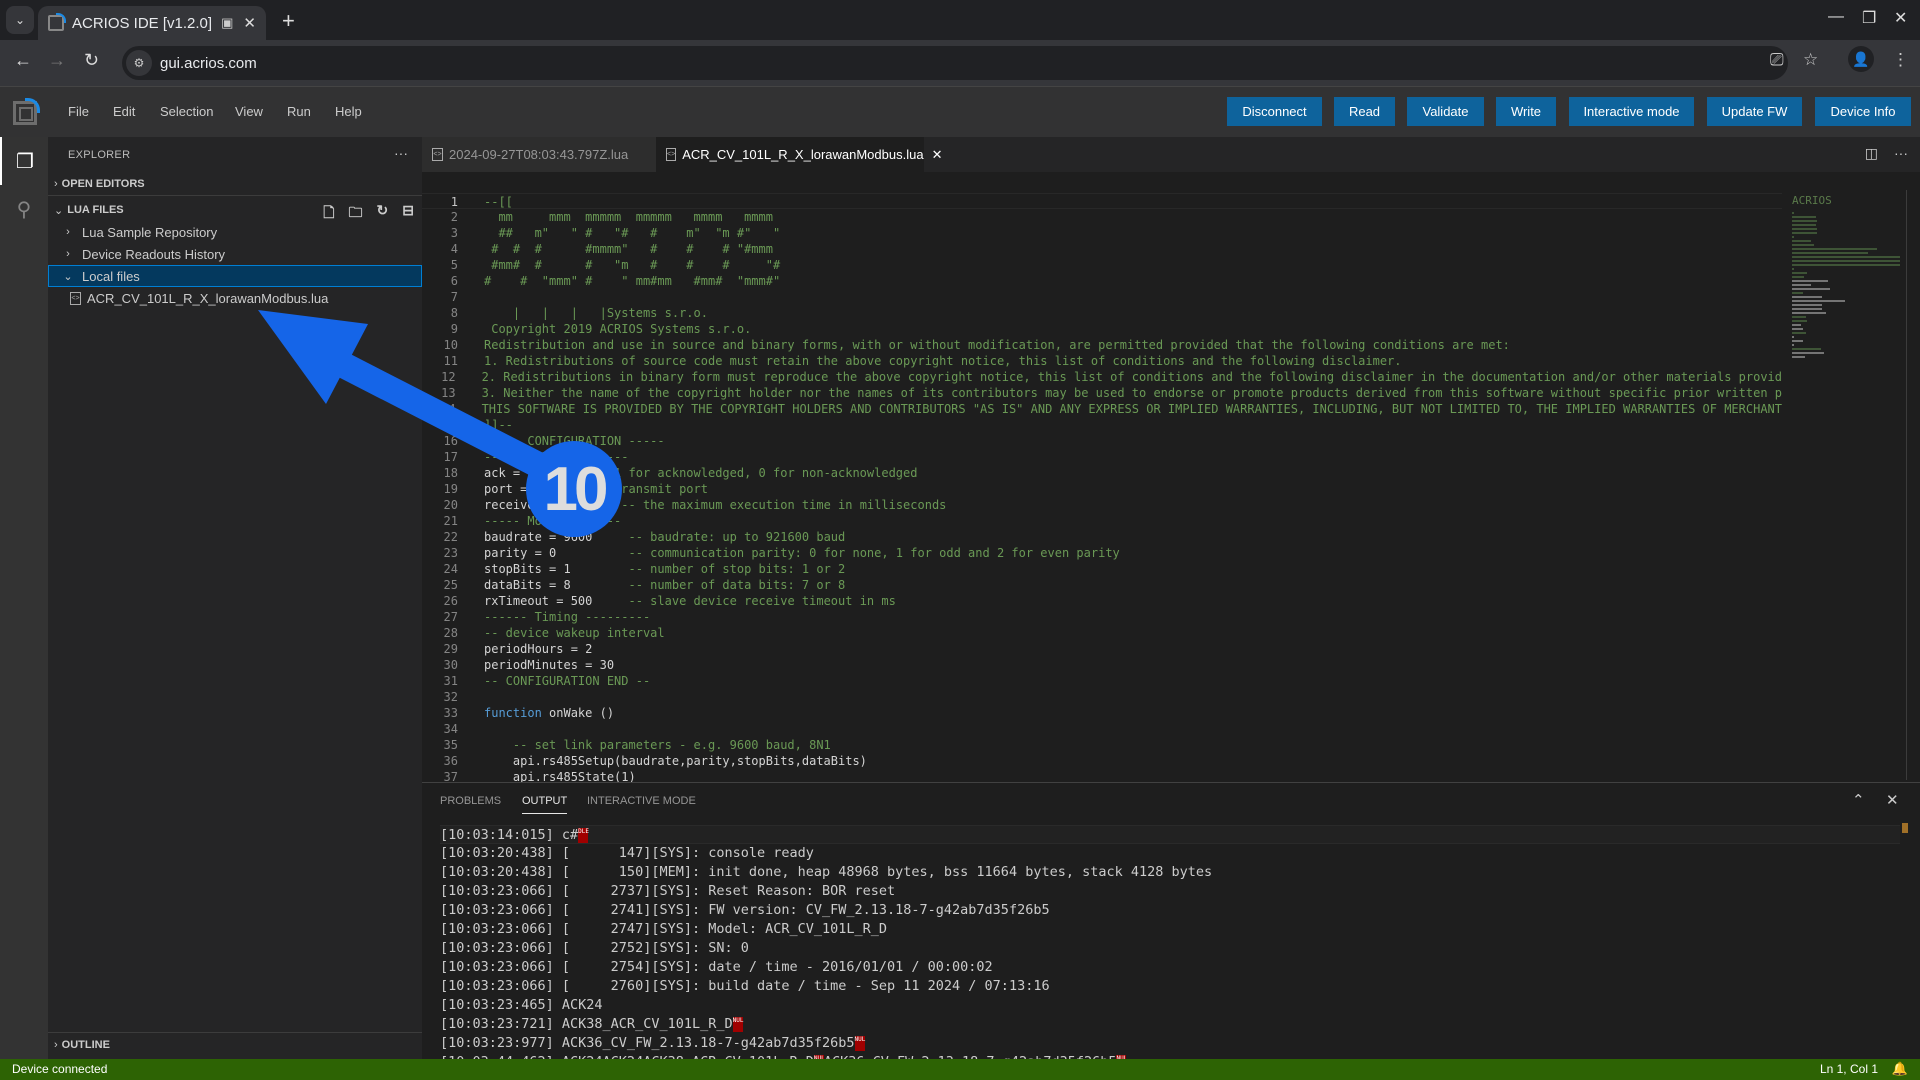 The height and width of the screenshot is (1080, 1920). What do you see at coordinates (20, 20) in the screenshot?
I see `tab-search-button: ⌄` at bounding box center [20, 20].